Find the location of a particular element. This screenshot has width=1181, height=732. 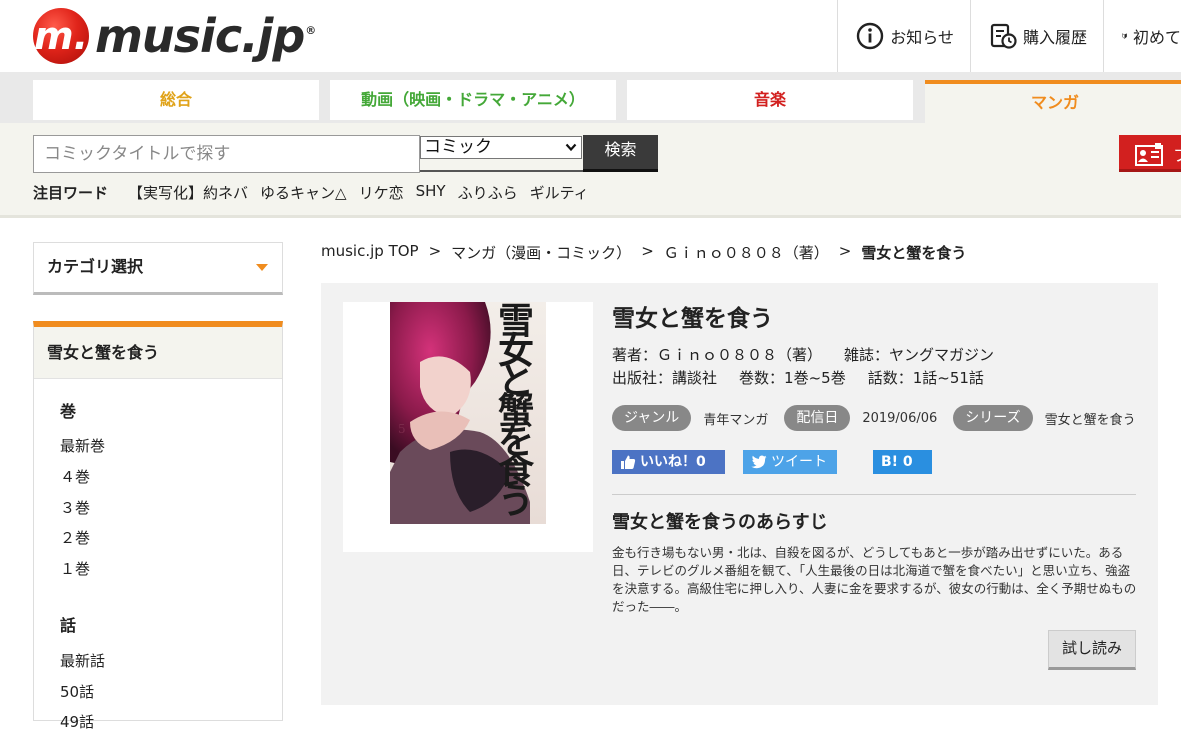

hot-word: ギルティ is located at coordinates (559, 192).